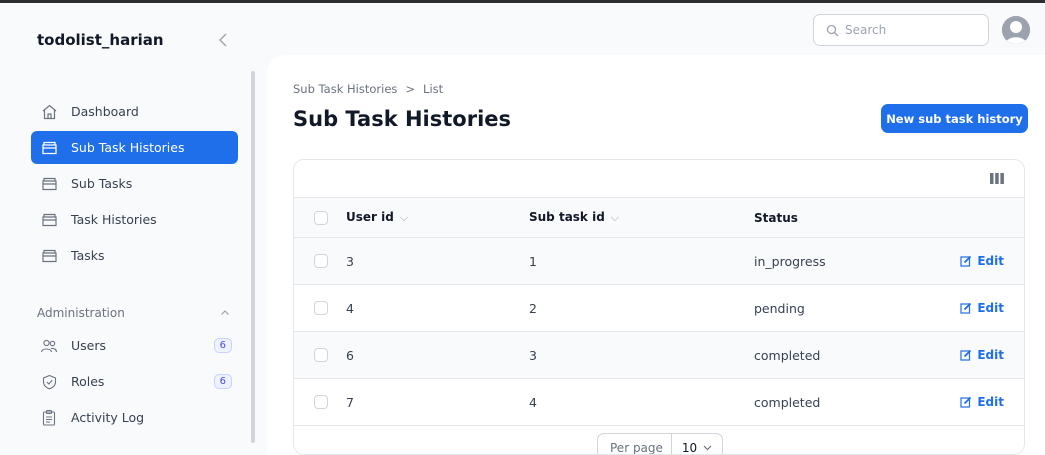 The width and height of the screenshot is (1045, 455). Describe the element at coordinates (659, 261) in the screenshot. I see `table-row: 3 1 in_progress Edit` at that location.